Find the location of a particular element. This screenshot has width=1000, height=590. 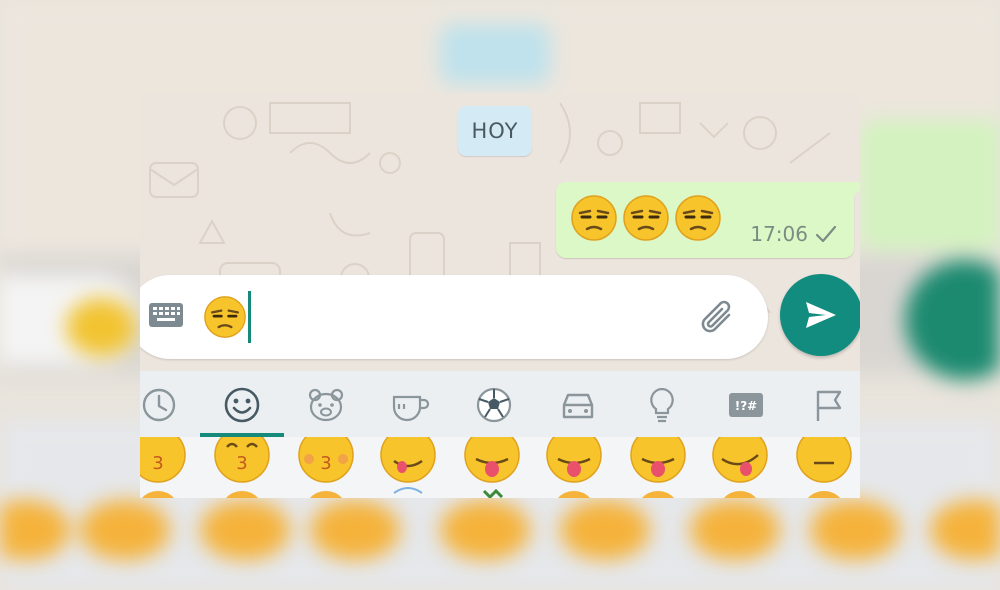

message-meta: 17:06 is located at coordinates (794, 234).